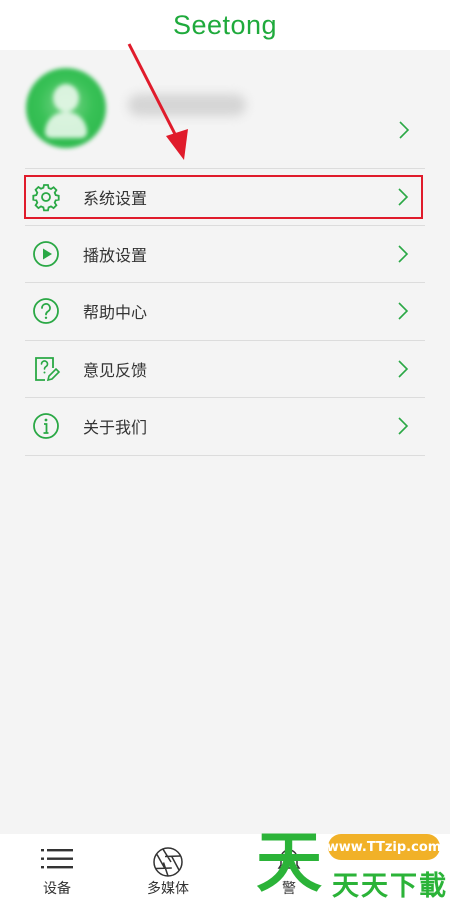 The width and height of the screenshot is (450, 920). I want to click on menu-item-help-center: 帮助中心, so click(225, 312).